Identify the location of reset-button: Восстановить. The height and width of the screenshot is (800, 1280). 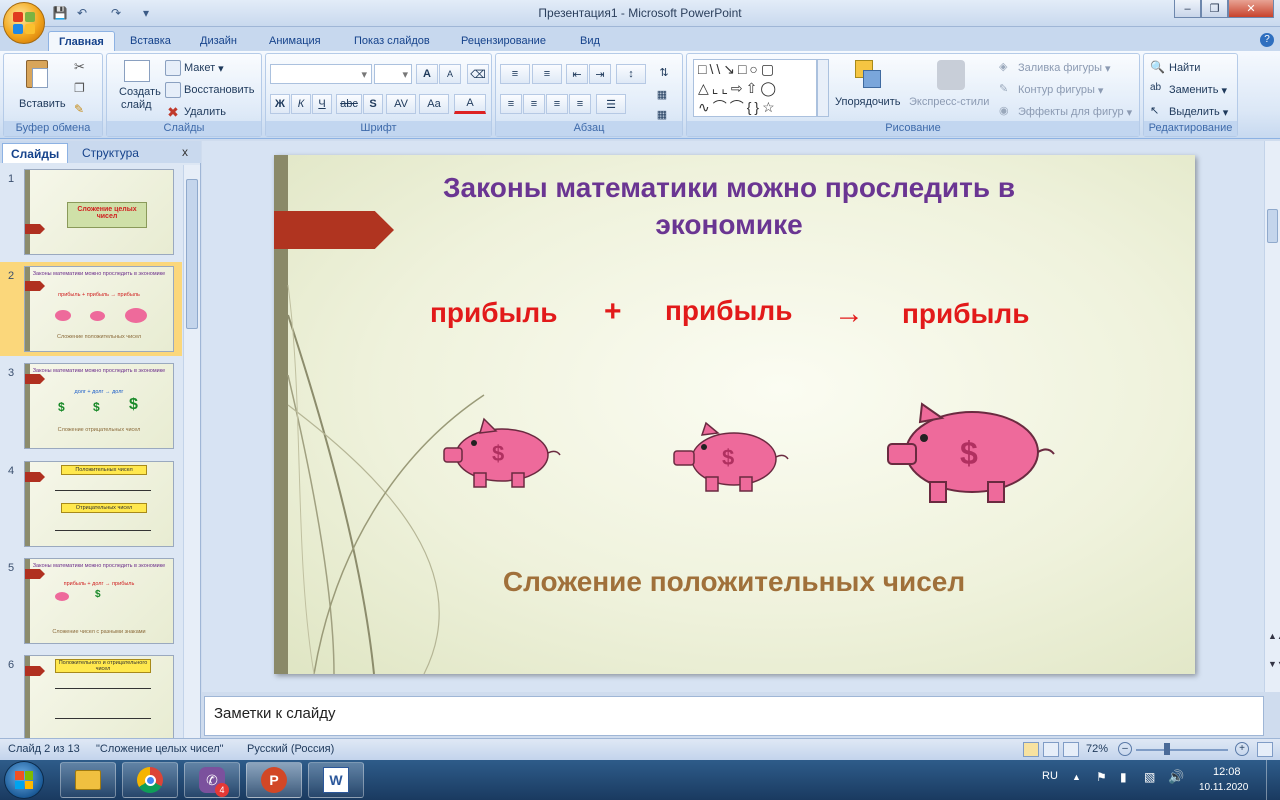
(209, 90).